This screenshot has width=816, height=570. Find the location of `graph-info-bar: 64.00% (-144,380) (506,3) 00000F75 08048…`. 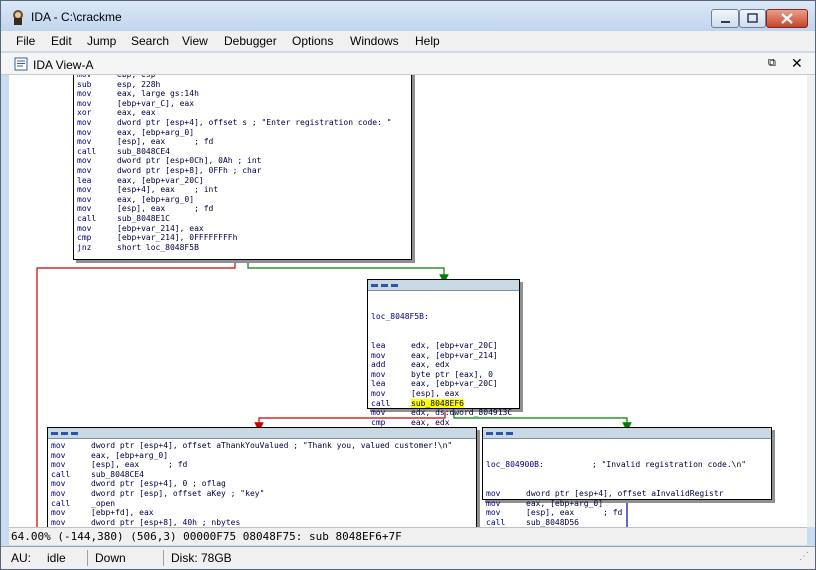

graph-info-bar: 64.00% (-144,380) (506,3) 00000F75 08048… is located at coordinates (408, 536).